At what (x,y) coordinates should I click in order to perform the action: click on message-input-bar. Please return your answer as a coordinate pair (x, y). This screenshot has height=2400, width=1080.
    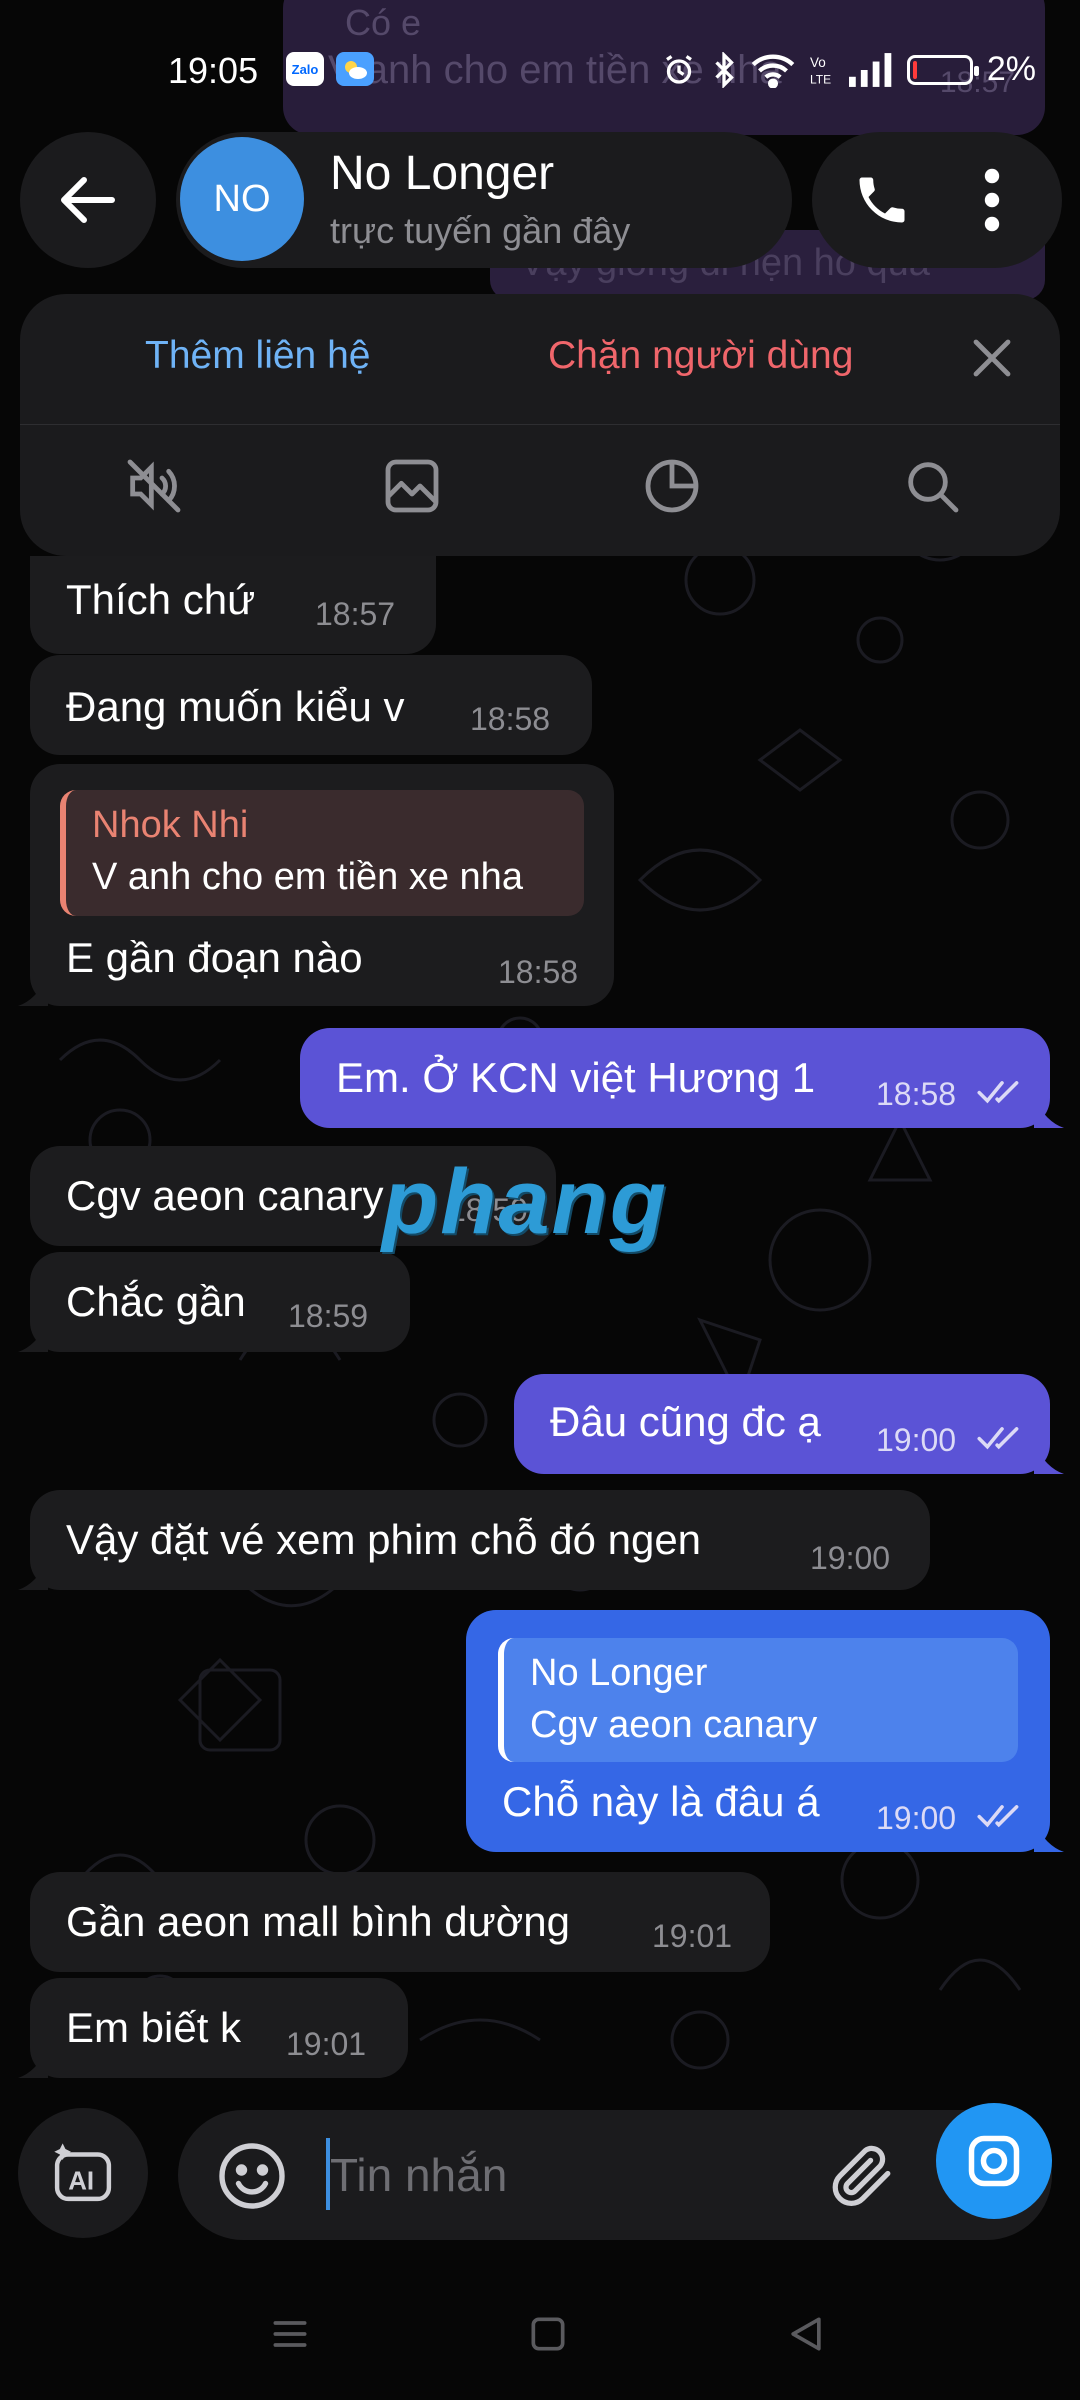
    Looking at the image, I should click on (615, 2175).